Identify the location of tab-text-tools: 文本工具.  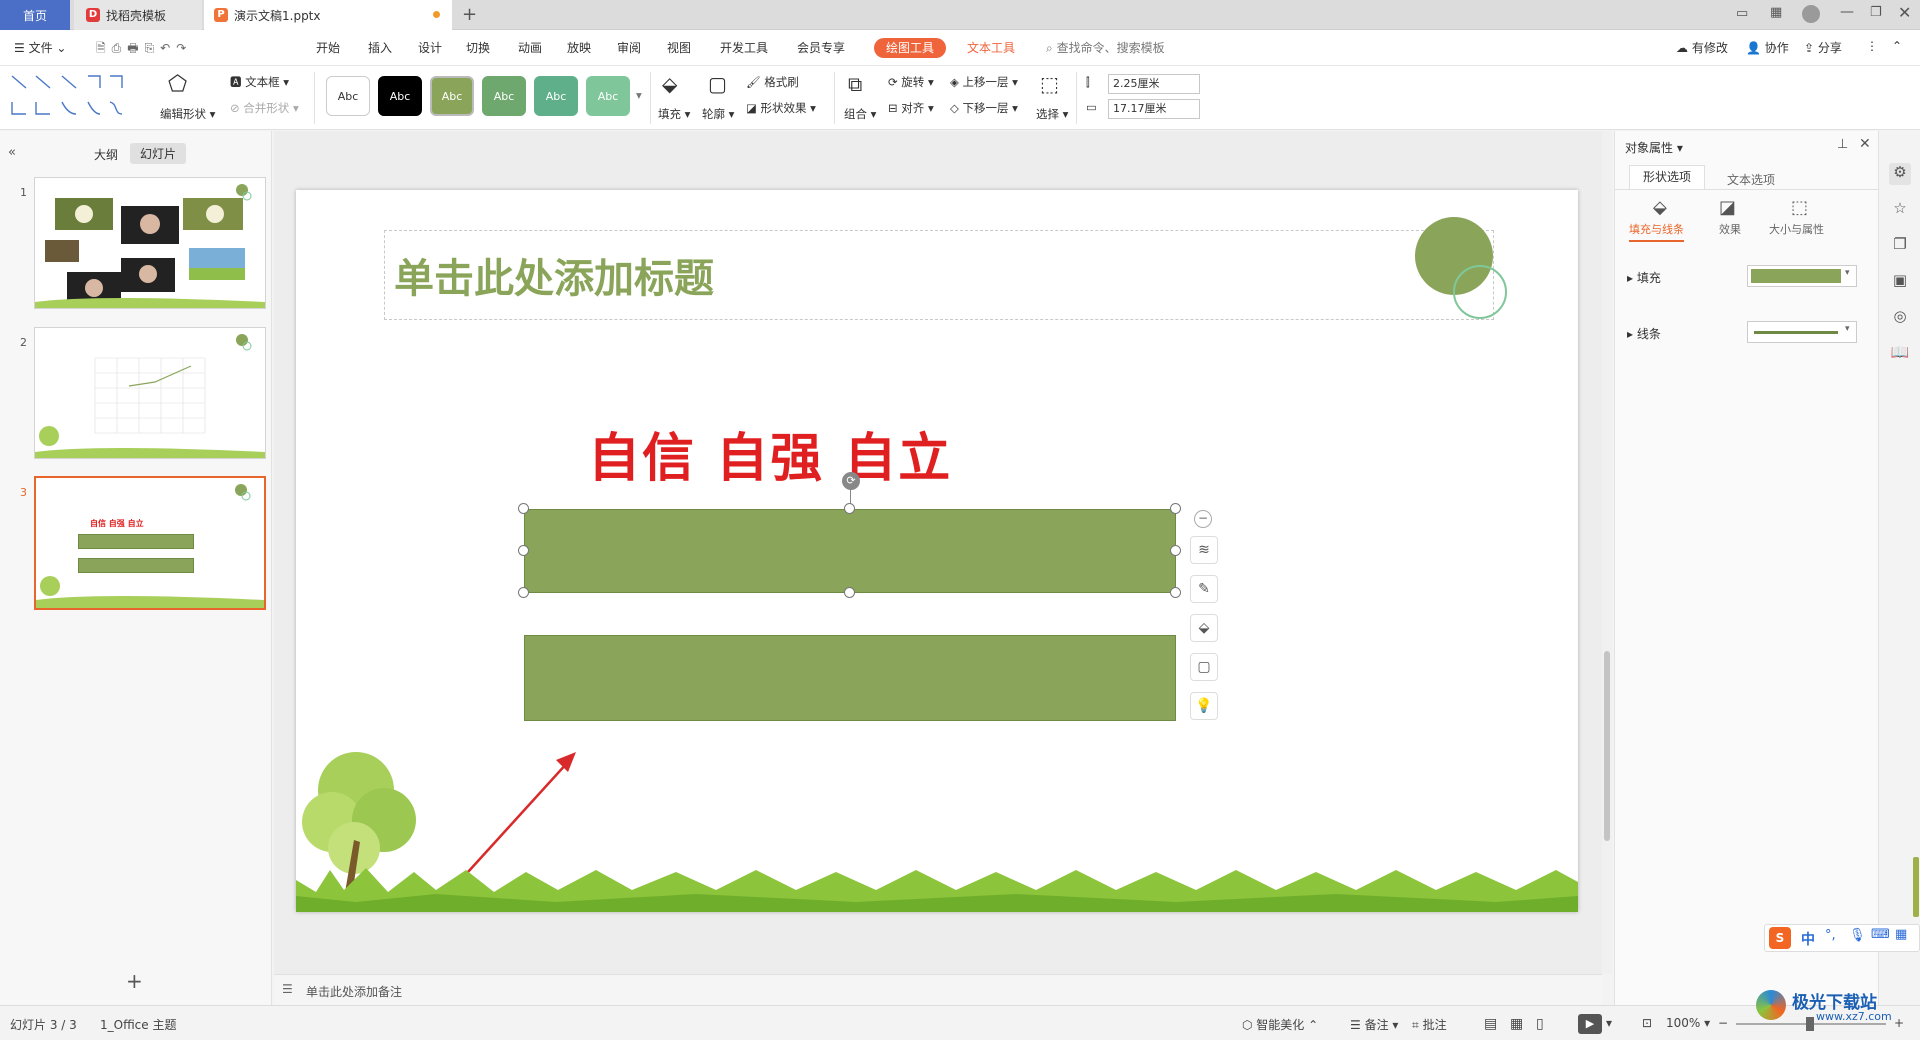
(991, 47).